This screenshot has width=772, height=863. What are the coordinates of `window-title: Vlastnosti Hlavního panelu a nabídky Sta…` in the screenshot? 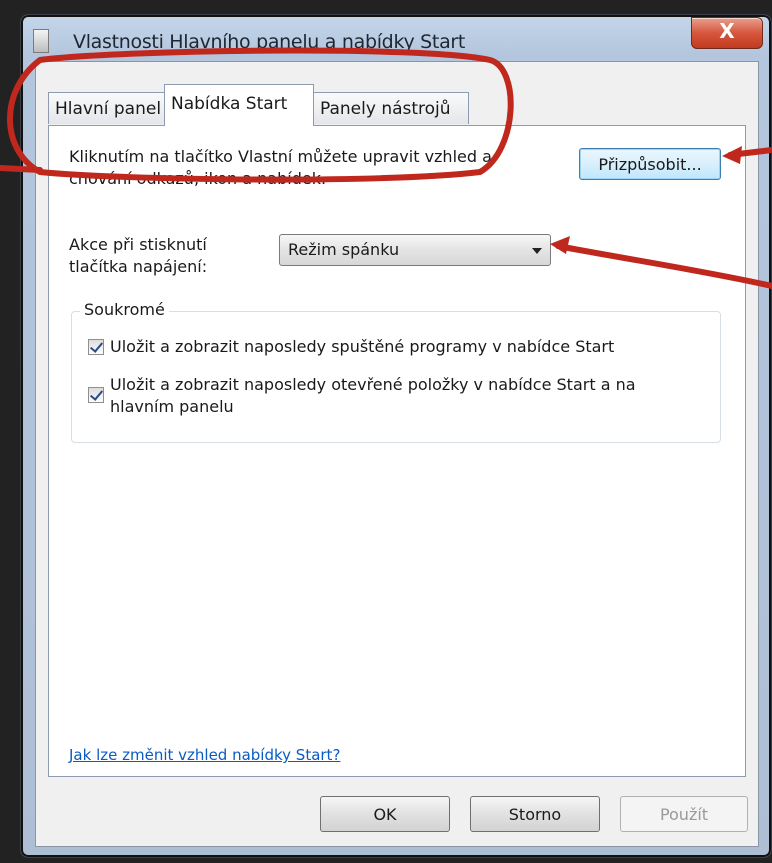 It's located at (269, 42).